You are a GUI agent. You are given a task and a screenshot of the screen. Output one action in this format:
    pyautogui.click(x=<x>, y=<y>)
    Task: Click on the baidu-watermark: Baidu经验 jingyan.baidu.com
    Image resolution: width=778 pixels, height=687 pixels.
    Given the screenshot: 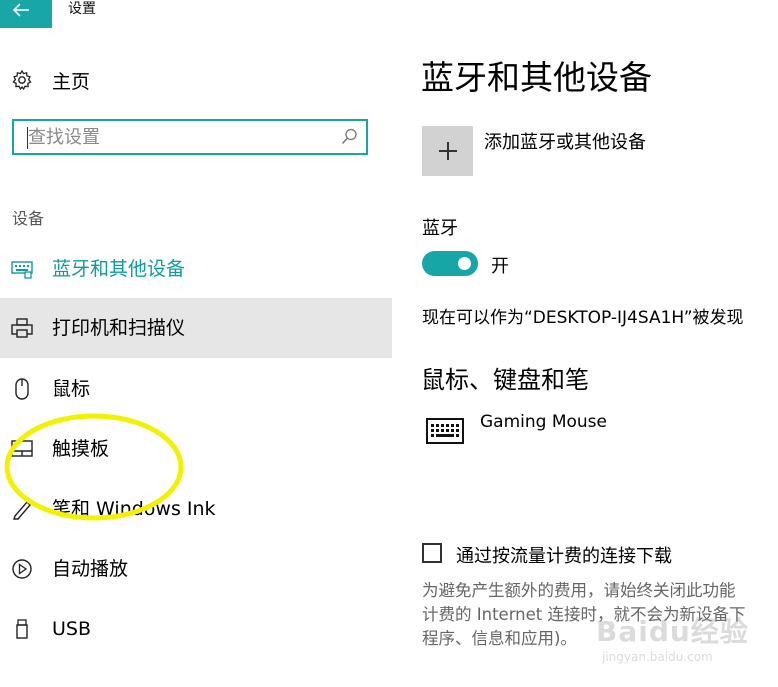 What is the action you would take?
    pyautogui.click(x=670, y=645)
    